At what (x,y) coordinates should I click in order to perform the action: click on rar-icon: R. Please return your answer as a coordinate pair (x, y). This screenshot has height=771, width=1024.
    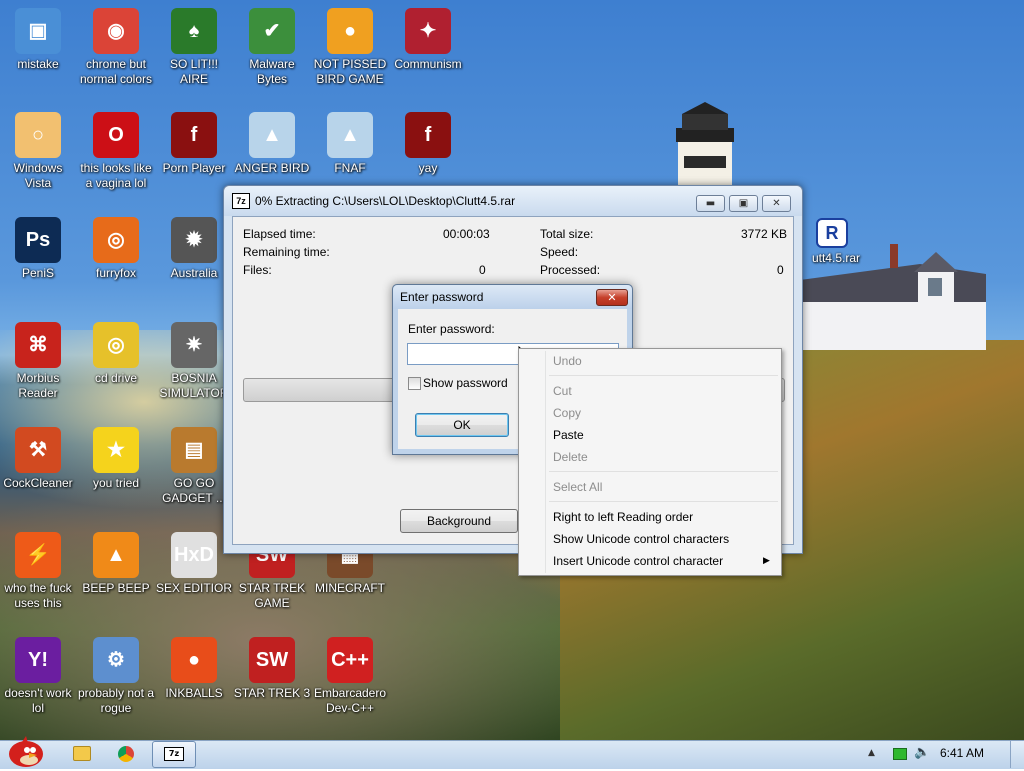
    Looking at the image, I should click on (832, 233).